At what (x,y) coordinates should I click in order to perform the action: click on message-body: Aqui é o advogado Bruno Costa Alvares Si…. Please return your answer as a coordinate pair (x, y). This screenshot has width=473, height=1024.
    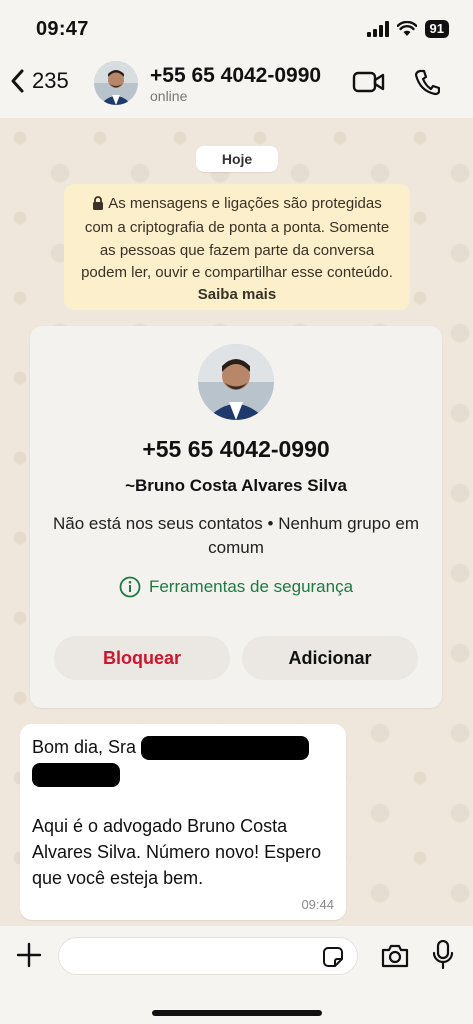
    Looking at the image, I should click on (177, 851).